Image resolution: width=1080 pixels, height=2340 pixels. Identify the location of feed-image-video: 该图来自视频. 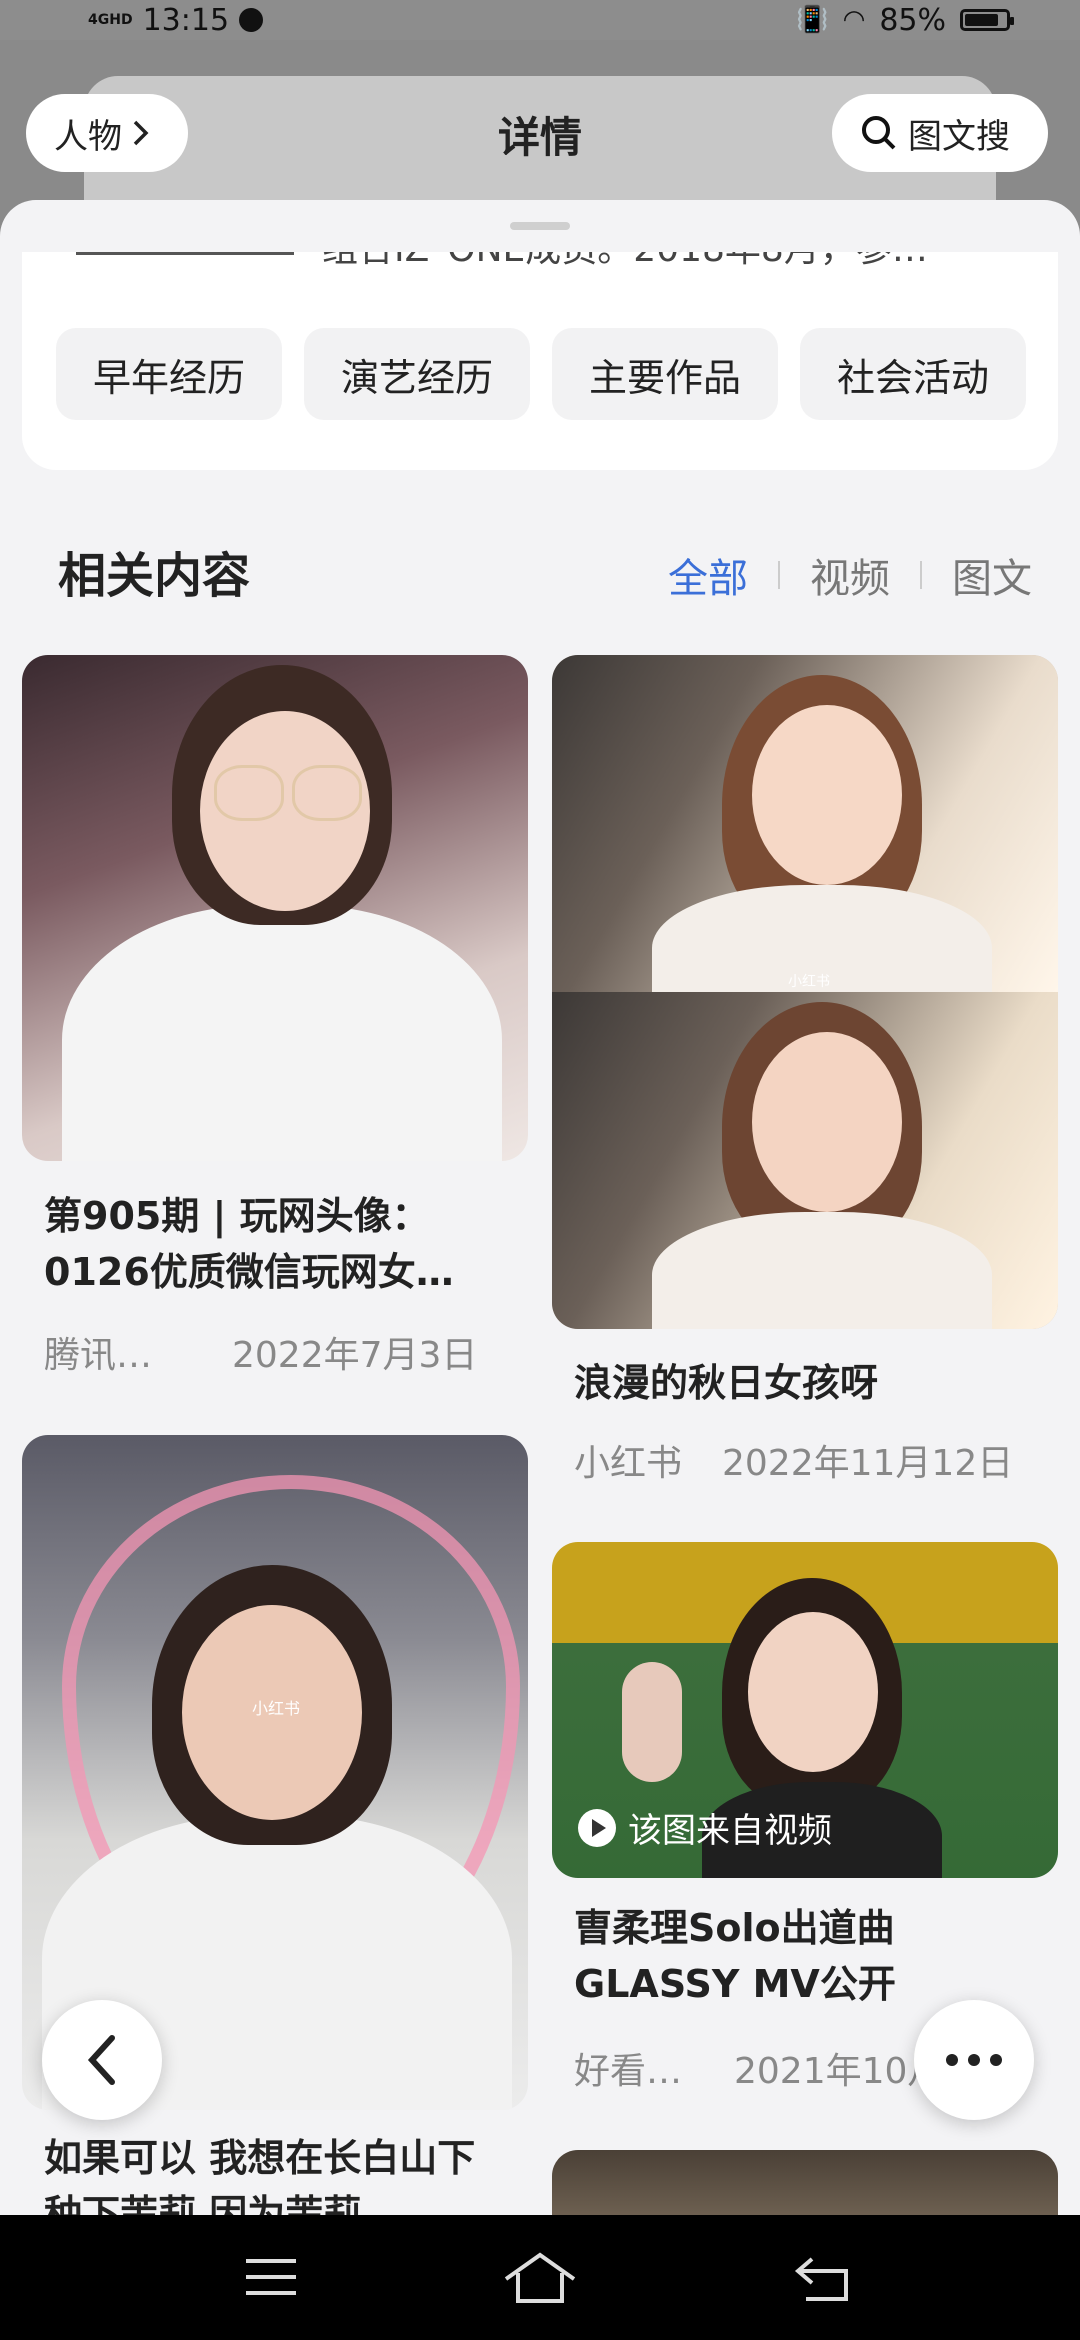
(805, 1710).